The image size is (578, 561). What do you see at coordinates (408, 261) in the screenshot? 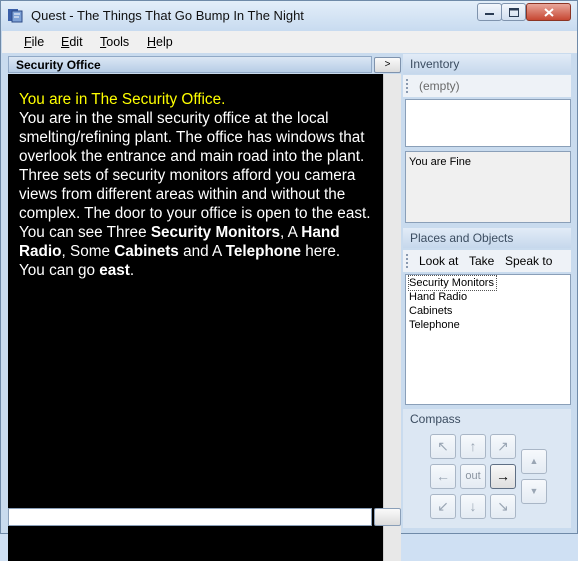
I see `places-toolbar-grip-icon` at bounding box center [408, 261].